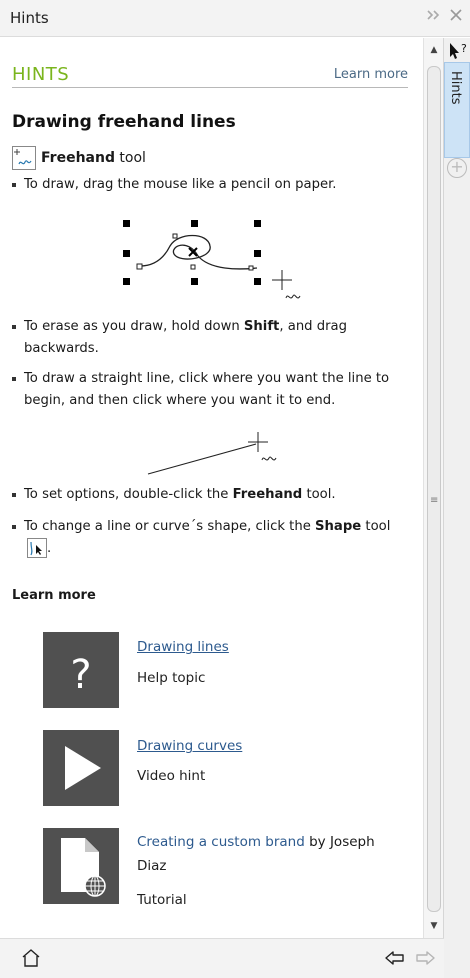 The width and height of the screenshot is (470, 978). What do you see at coordinates (223, 672) in the screenshot?
I see `learn-card: ? Drawing lines Help topic` at bounding box center [223, 672].